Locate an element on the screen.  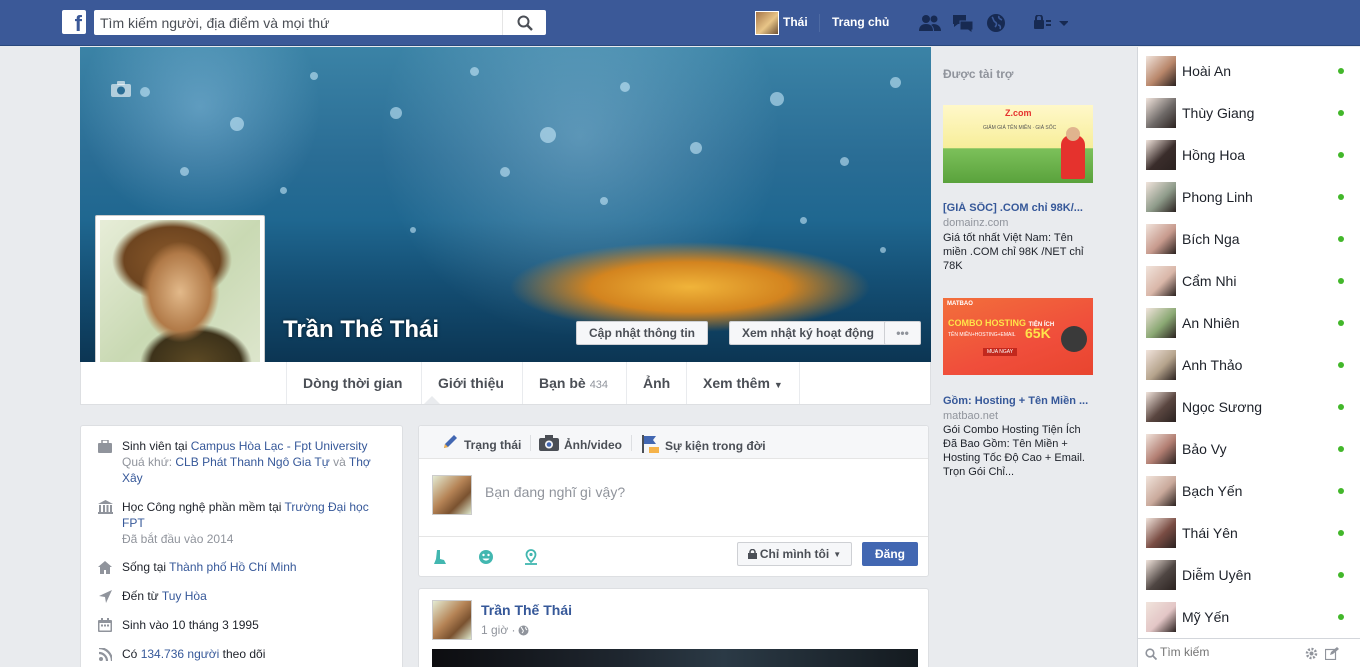
ad-banner-price: 65K is located at coordinates (1038, 333).